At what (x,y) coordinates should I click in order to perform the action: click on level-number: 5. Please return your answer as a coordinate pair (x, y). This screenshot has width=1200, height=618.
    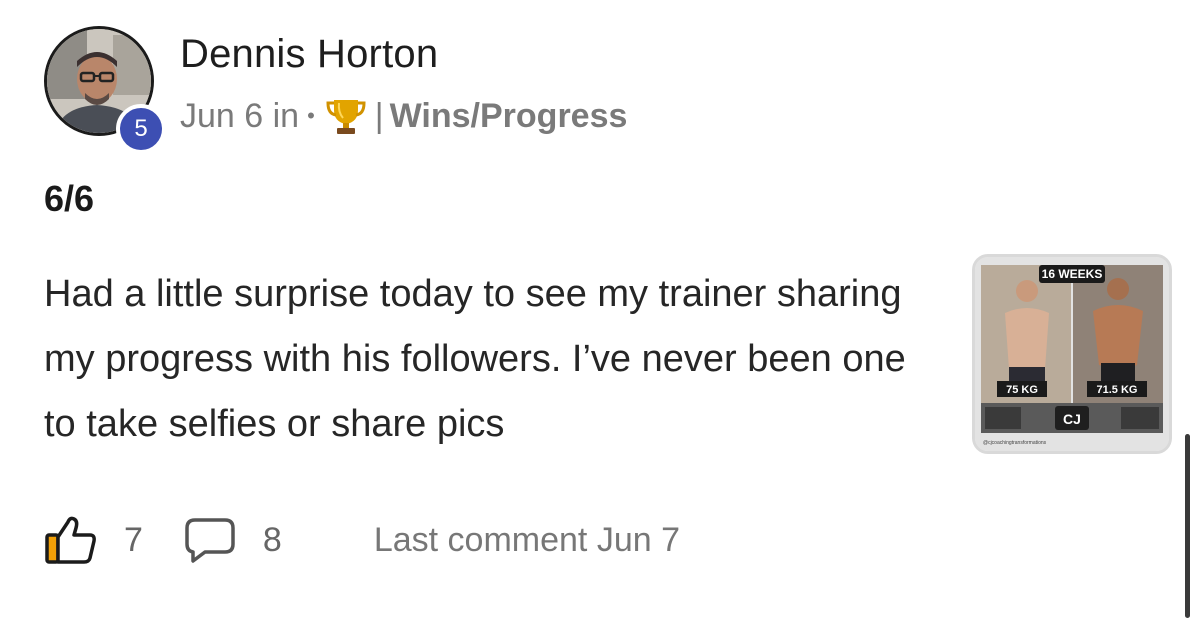
    Looking at the image, I should click on (141, 128).